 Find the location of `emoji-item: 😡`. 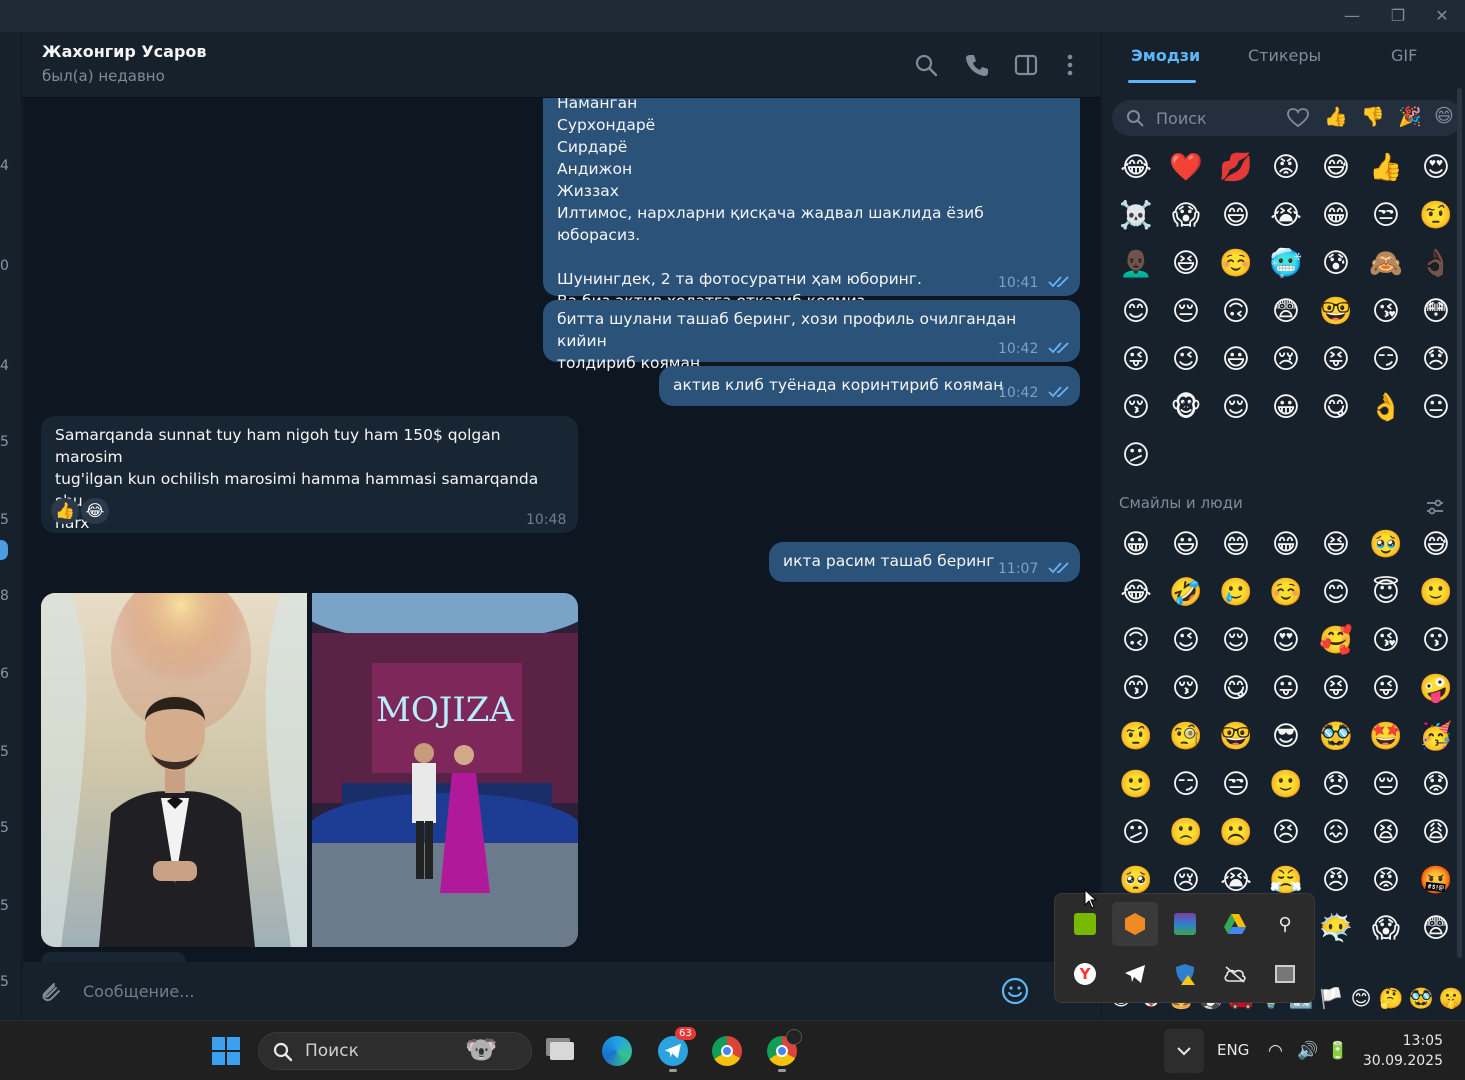

emoji-item: 😡 is located at coordinates (1286, 168).